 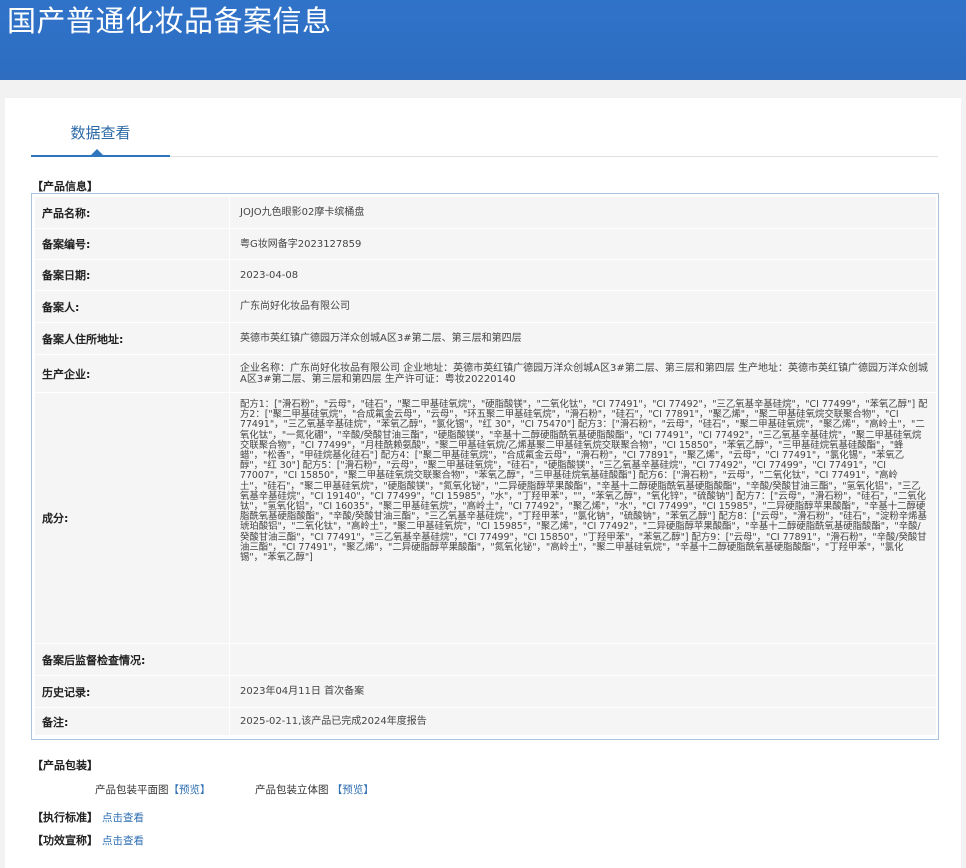 I want to click on row-label: 备案人住所地址:, so click(x=132, y=338).